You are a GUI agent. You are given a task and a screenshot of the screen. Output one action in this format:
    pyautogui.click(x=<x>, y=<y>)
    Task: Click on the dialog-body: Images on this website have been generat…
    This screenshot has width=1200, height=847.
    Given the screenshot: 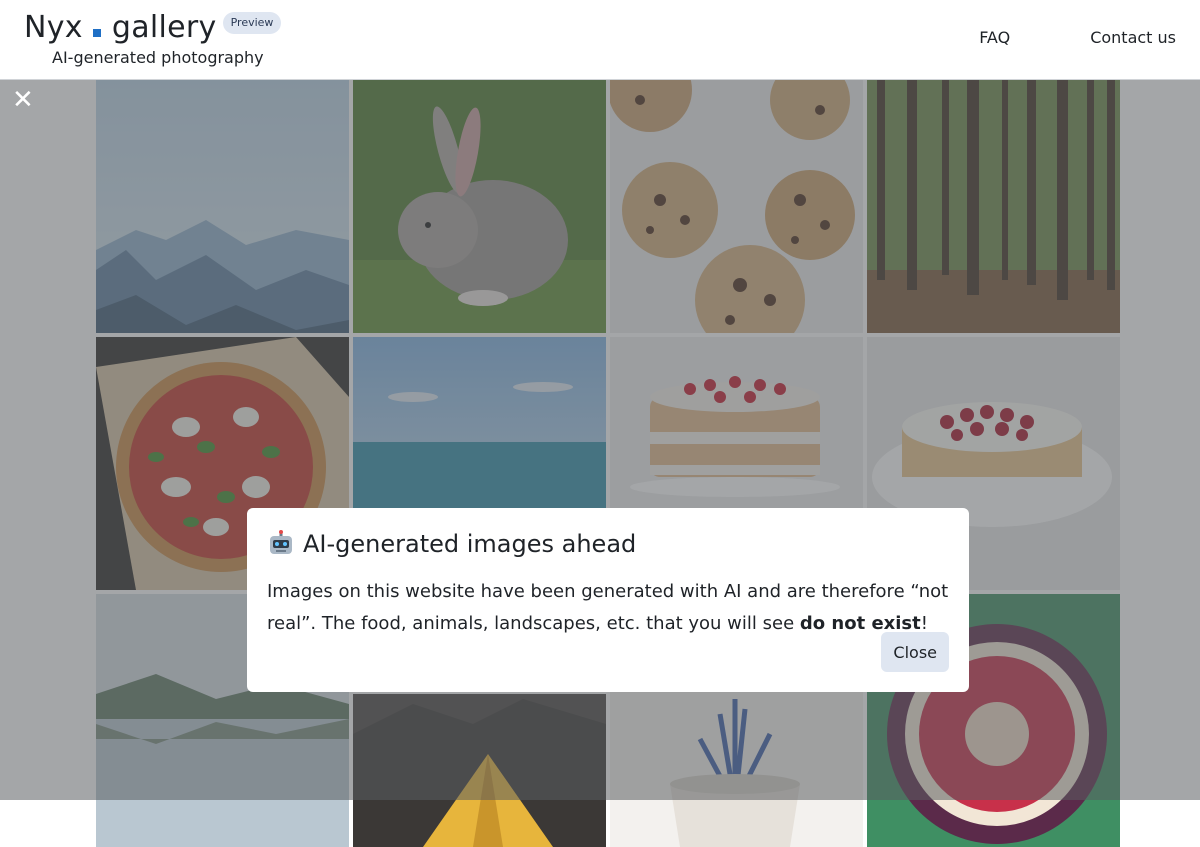 What is the action you would take?
    pyautogui.click(x=608, y=608)
    